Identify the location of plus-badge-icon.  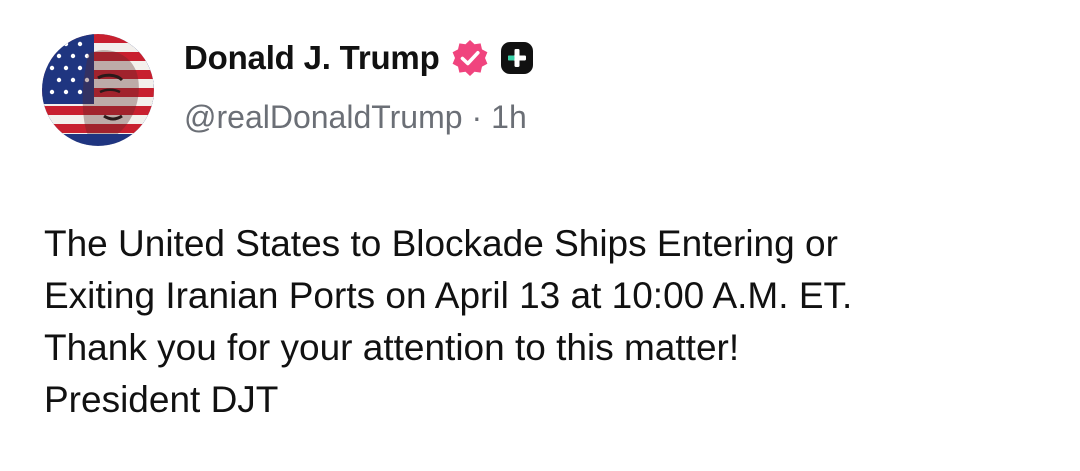
(517, 58).